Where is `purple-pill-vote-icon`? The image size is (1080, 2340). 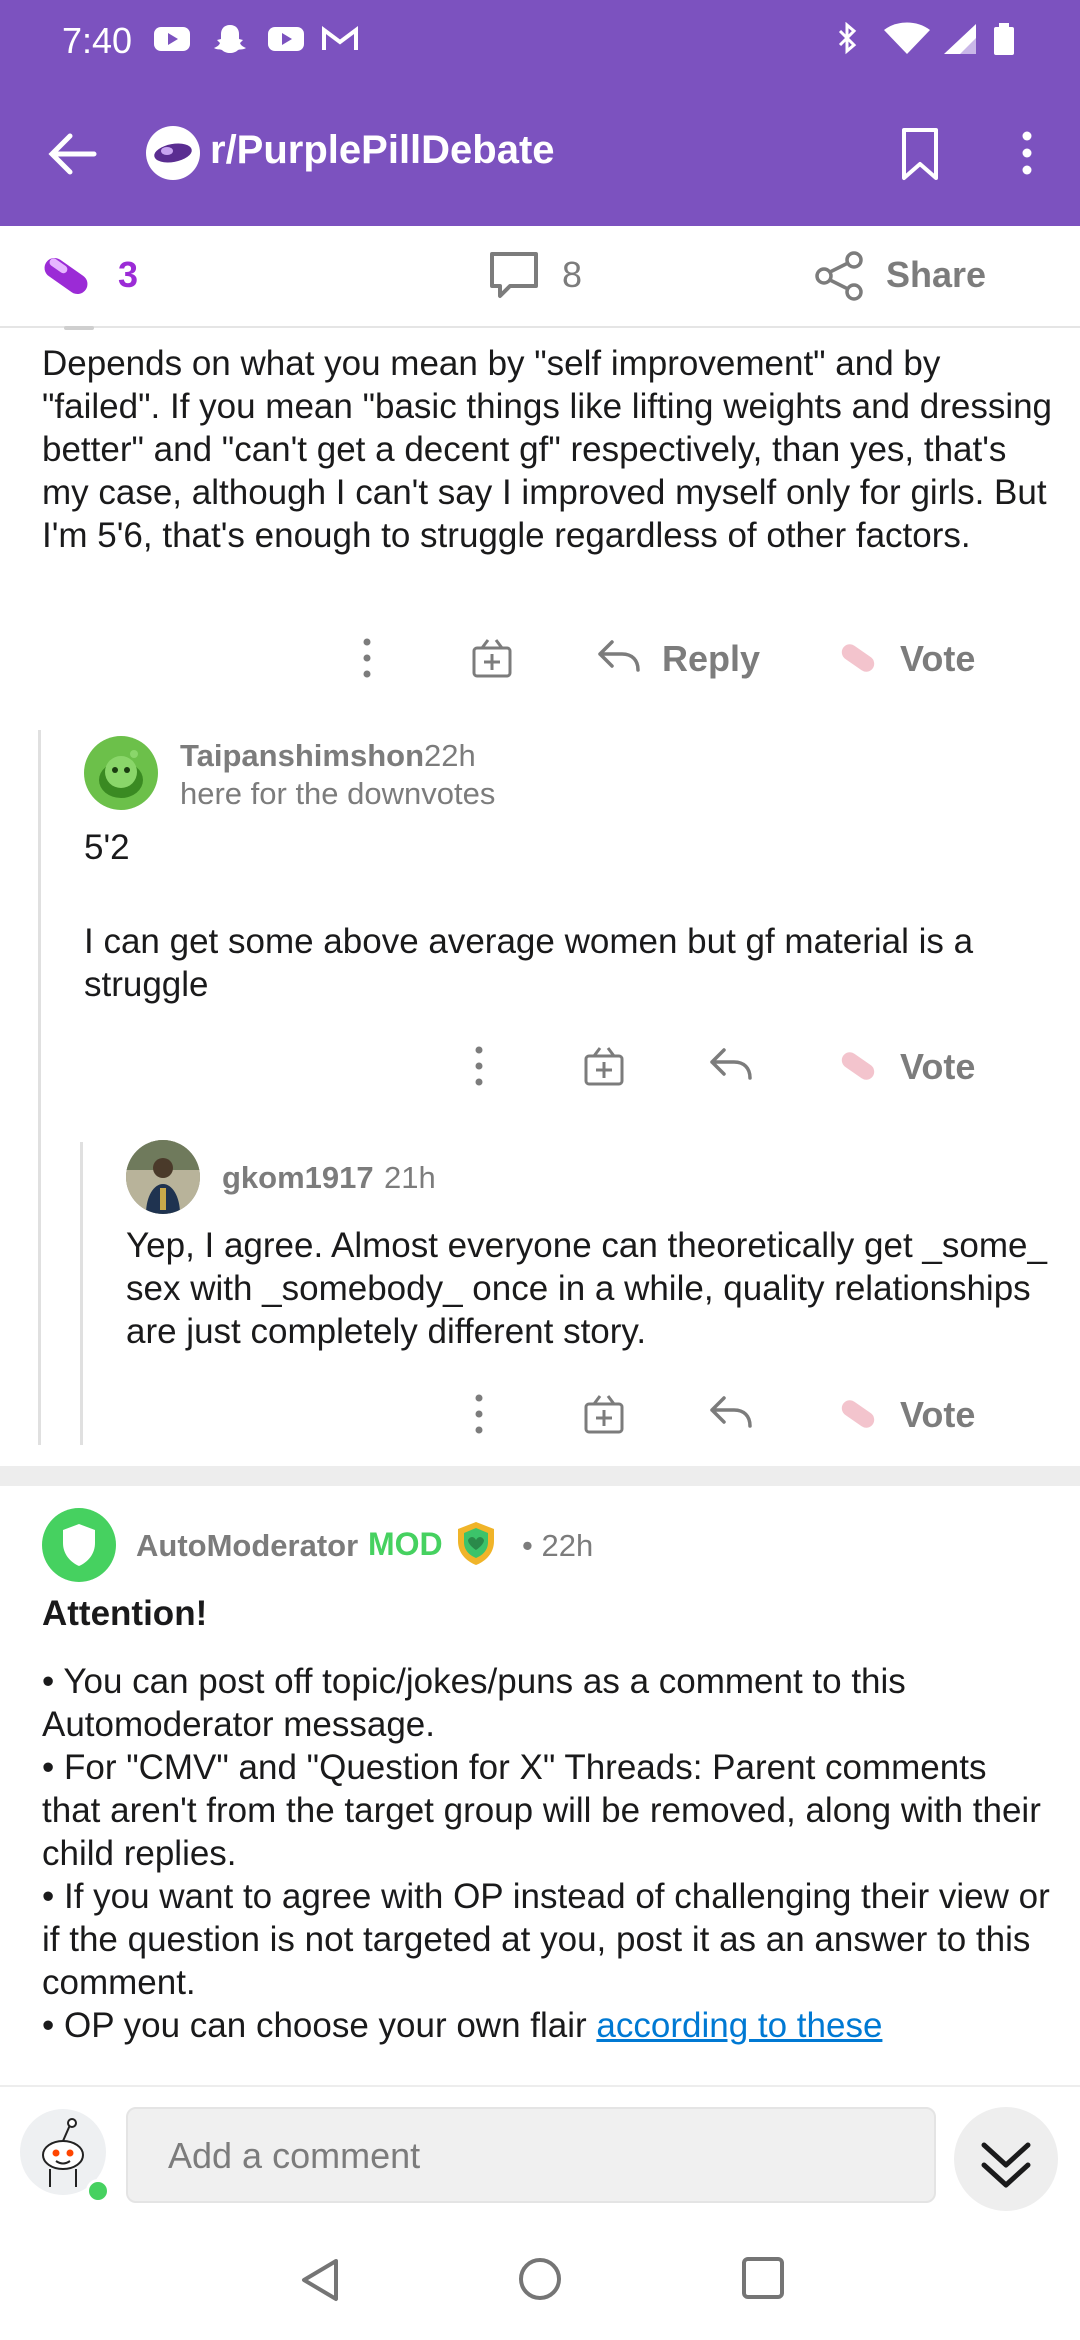 purple-pill-vote-icon is located at coordinates (66, 276).